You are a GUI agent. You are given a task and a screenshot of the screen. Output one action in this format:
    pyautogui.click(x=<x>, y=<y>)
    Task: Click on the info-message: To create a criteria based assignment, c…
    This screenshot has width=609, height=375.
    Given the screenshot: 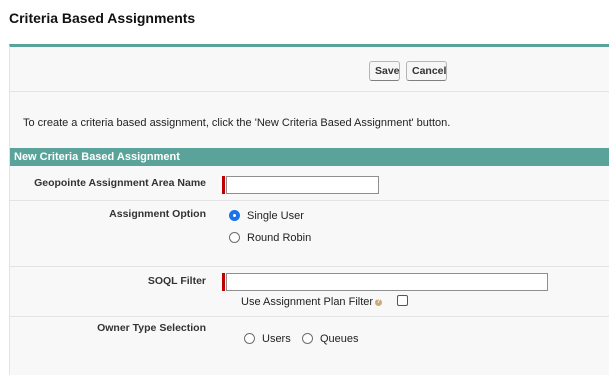 What is the action you would take?
    pyautogui.click(x=237, y=123)
    